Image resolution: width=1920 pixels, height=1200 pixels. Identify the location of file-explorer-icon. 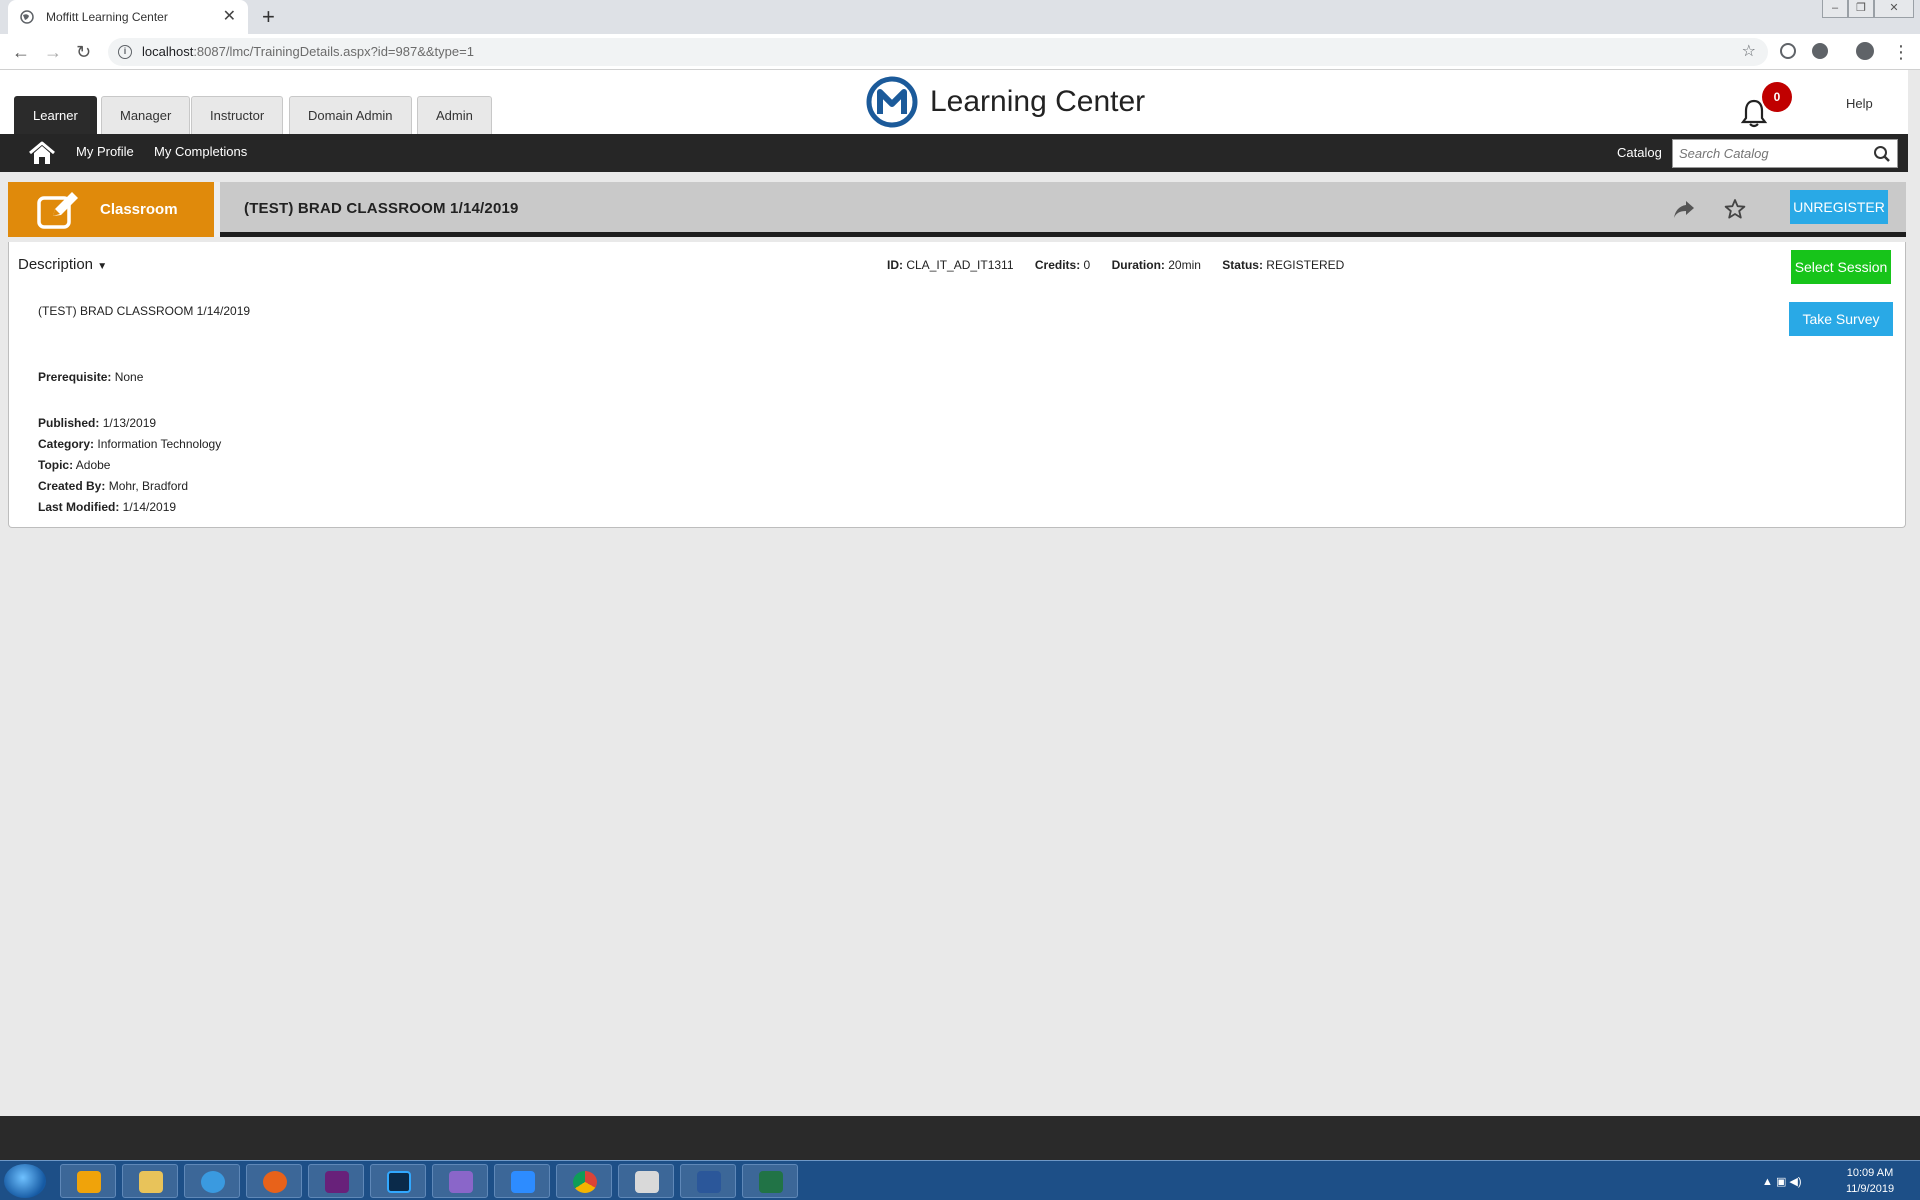
(150, 1181).